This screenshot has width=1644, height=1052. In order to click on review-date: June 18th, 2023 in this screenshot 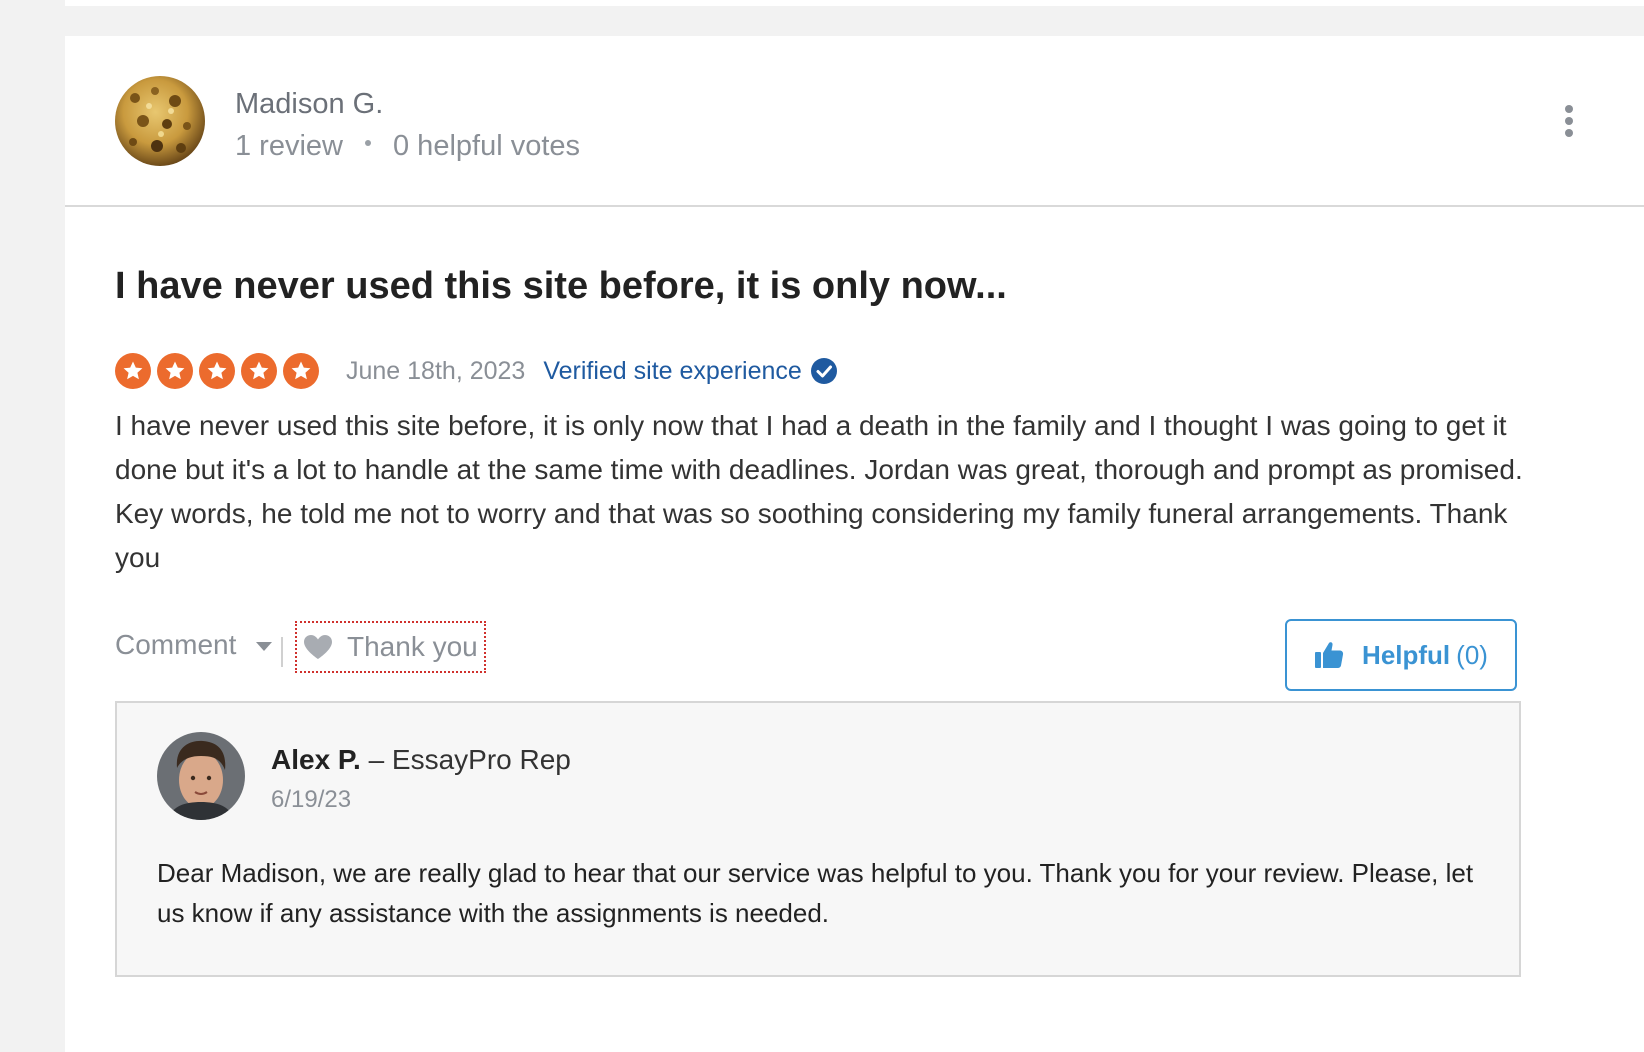, I will do `click(436, 370)`.